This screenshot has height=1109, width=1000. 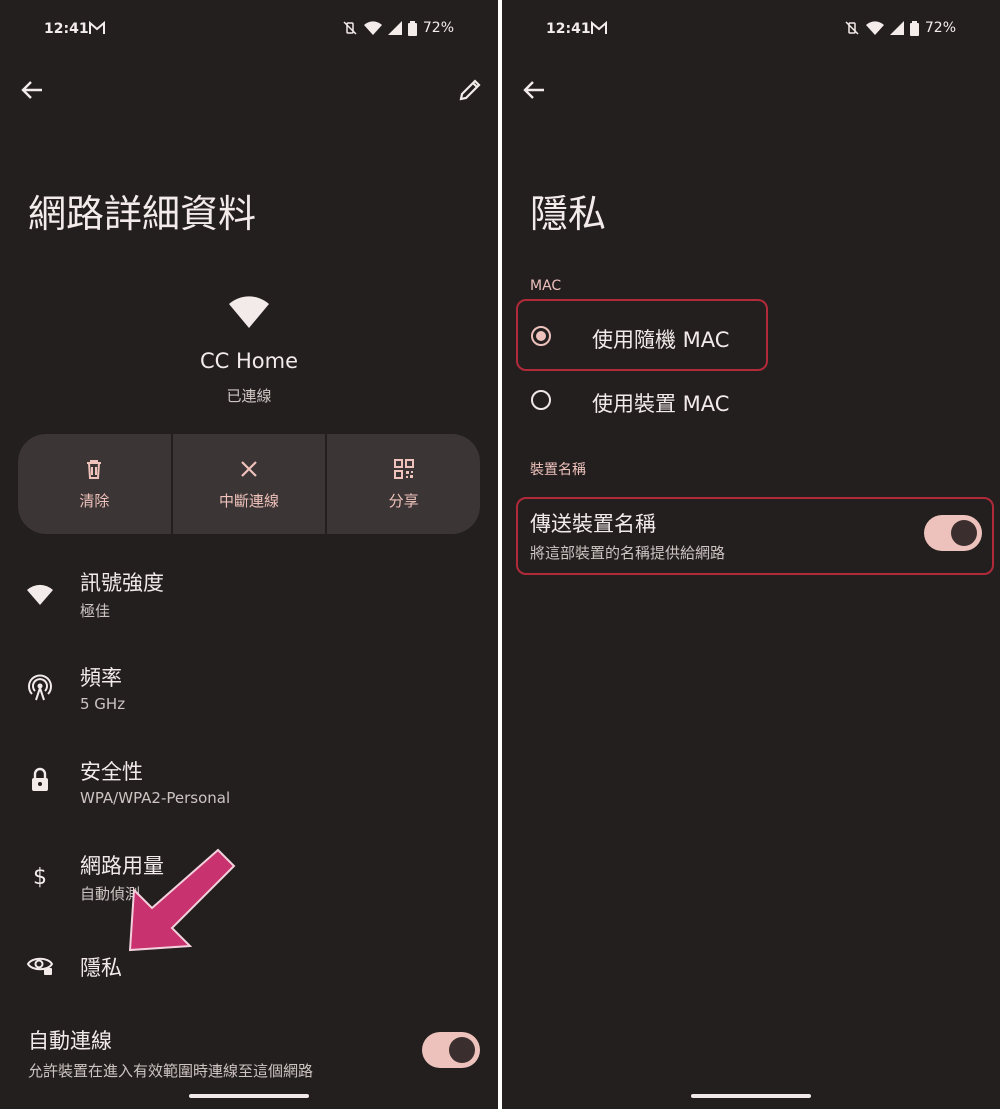 What do you see at coordinates (70, 1041) in the screenshot?
I see `auto-connect-title: 自動連線` at bounding box center [70, 1041].